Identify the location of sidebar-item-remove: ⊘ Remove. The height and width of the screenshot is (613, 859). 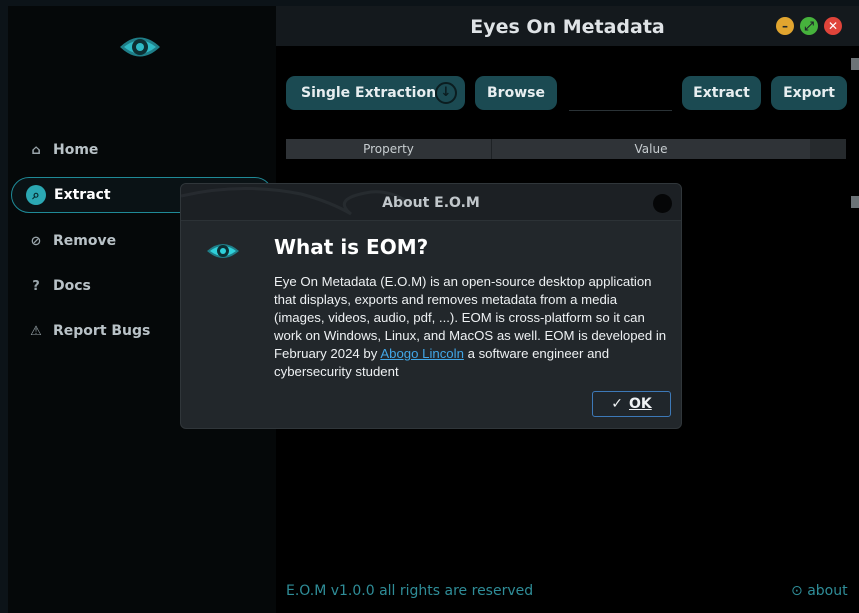
(72, 241).